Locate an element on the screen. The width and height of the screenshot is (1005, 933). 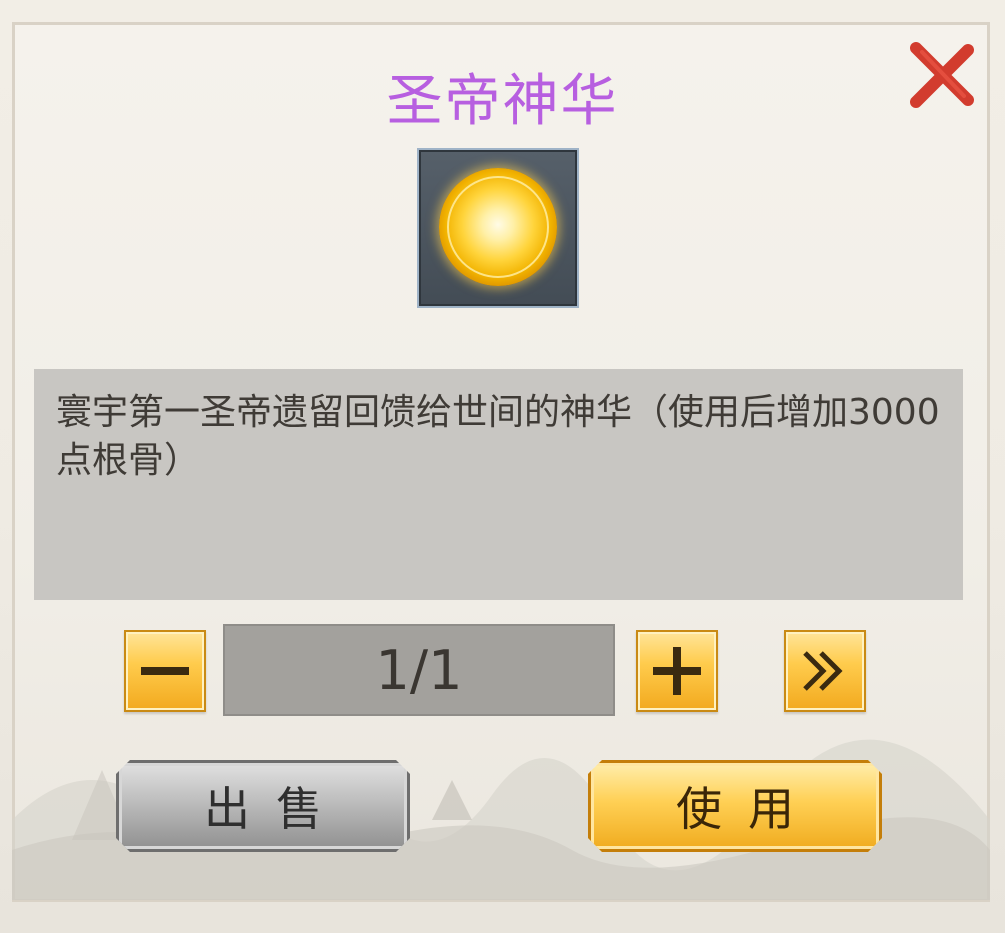
plus-icon is located at coordinates (677, 671).